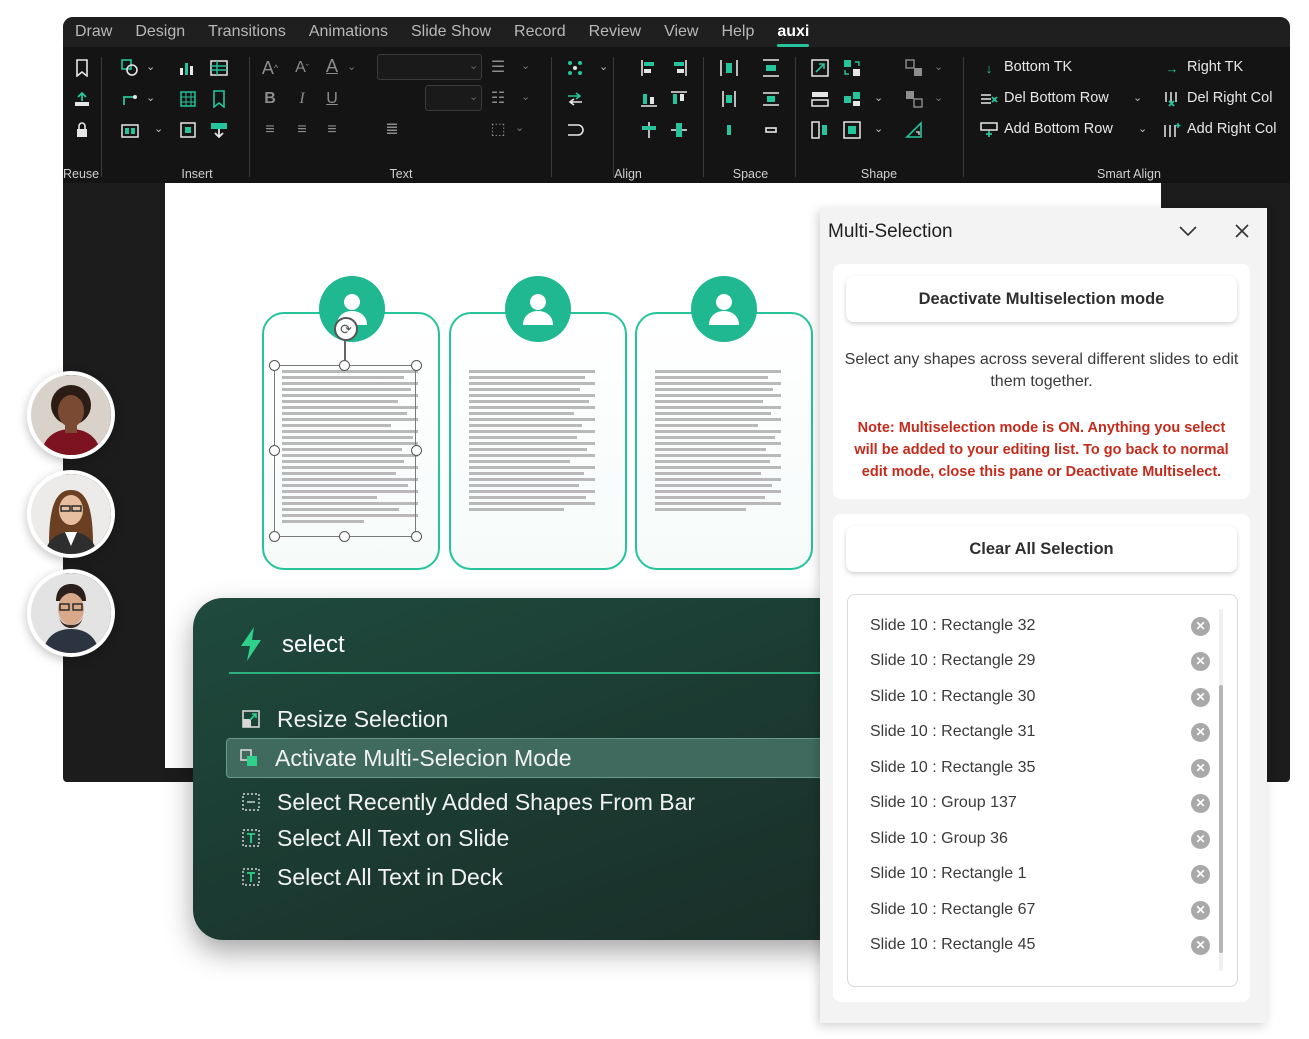 Image resolution: width=1309 pixels, height=1039 pixels. Describe the element at coordinates (313, 645) in the screenshot. I see `search-input: select` at that location.